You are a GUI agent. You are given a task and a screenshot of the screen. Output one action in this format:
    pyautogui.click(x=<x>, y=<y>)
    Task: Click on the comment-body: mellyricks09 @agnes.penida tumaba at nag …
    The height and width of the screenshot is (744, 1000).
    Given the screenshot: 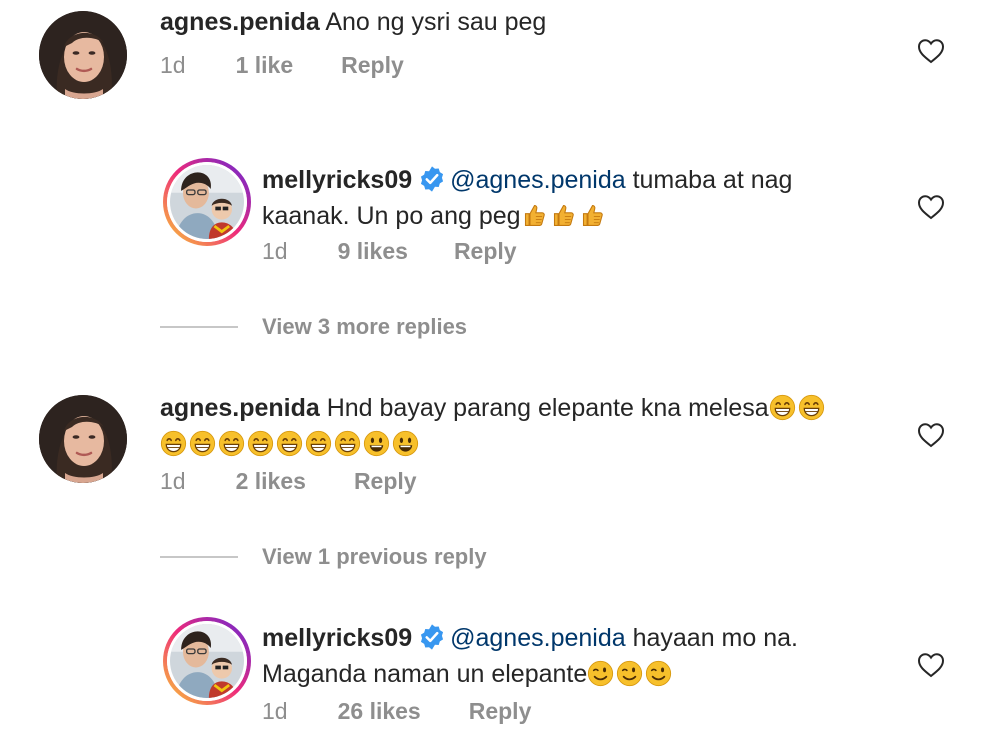 What is the action you would take?
    pyautogui.click(x=572, y=198)
    